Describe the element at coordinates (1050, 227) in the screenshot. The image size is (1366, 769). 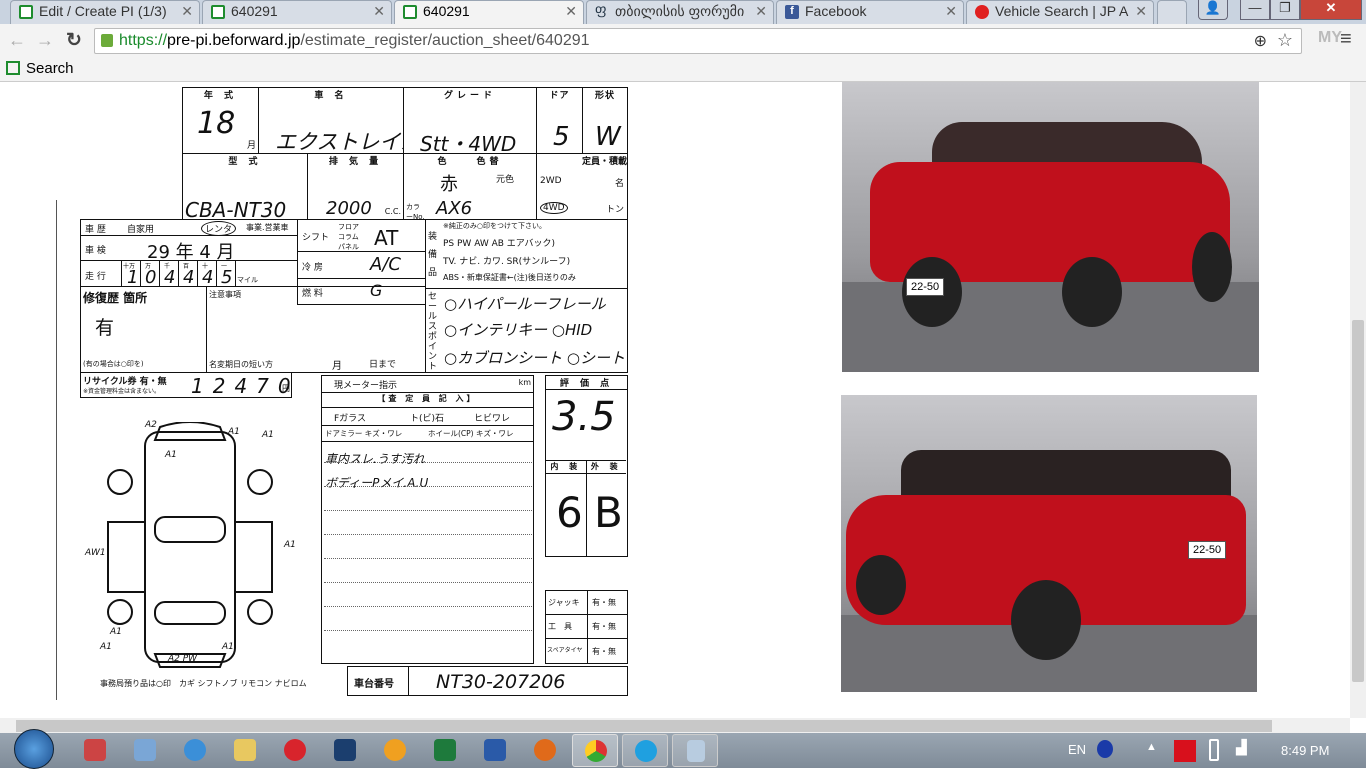
I see `car-front-photo: 22-50` at that location.